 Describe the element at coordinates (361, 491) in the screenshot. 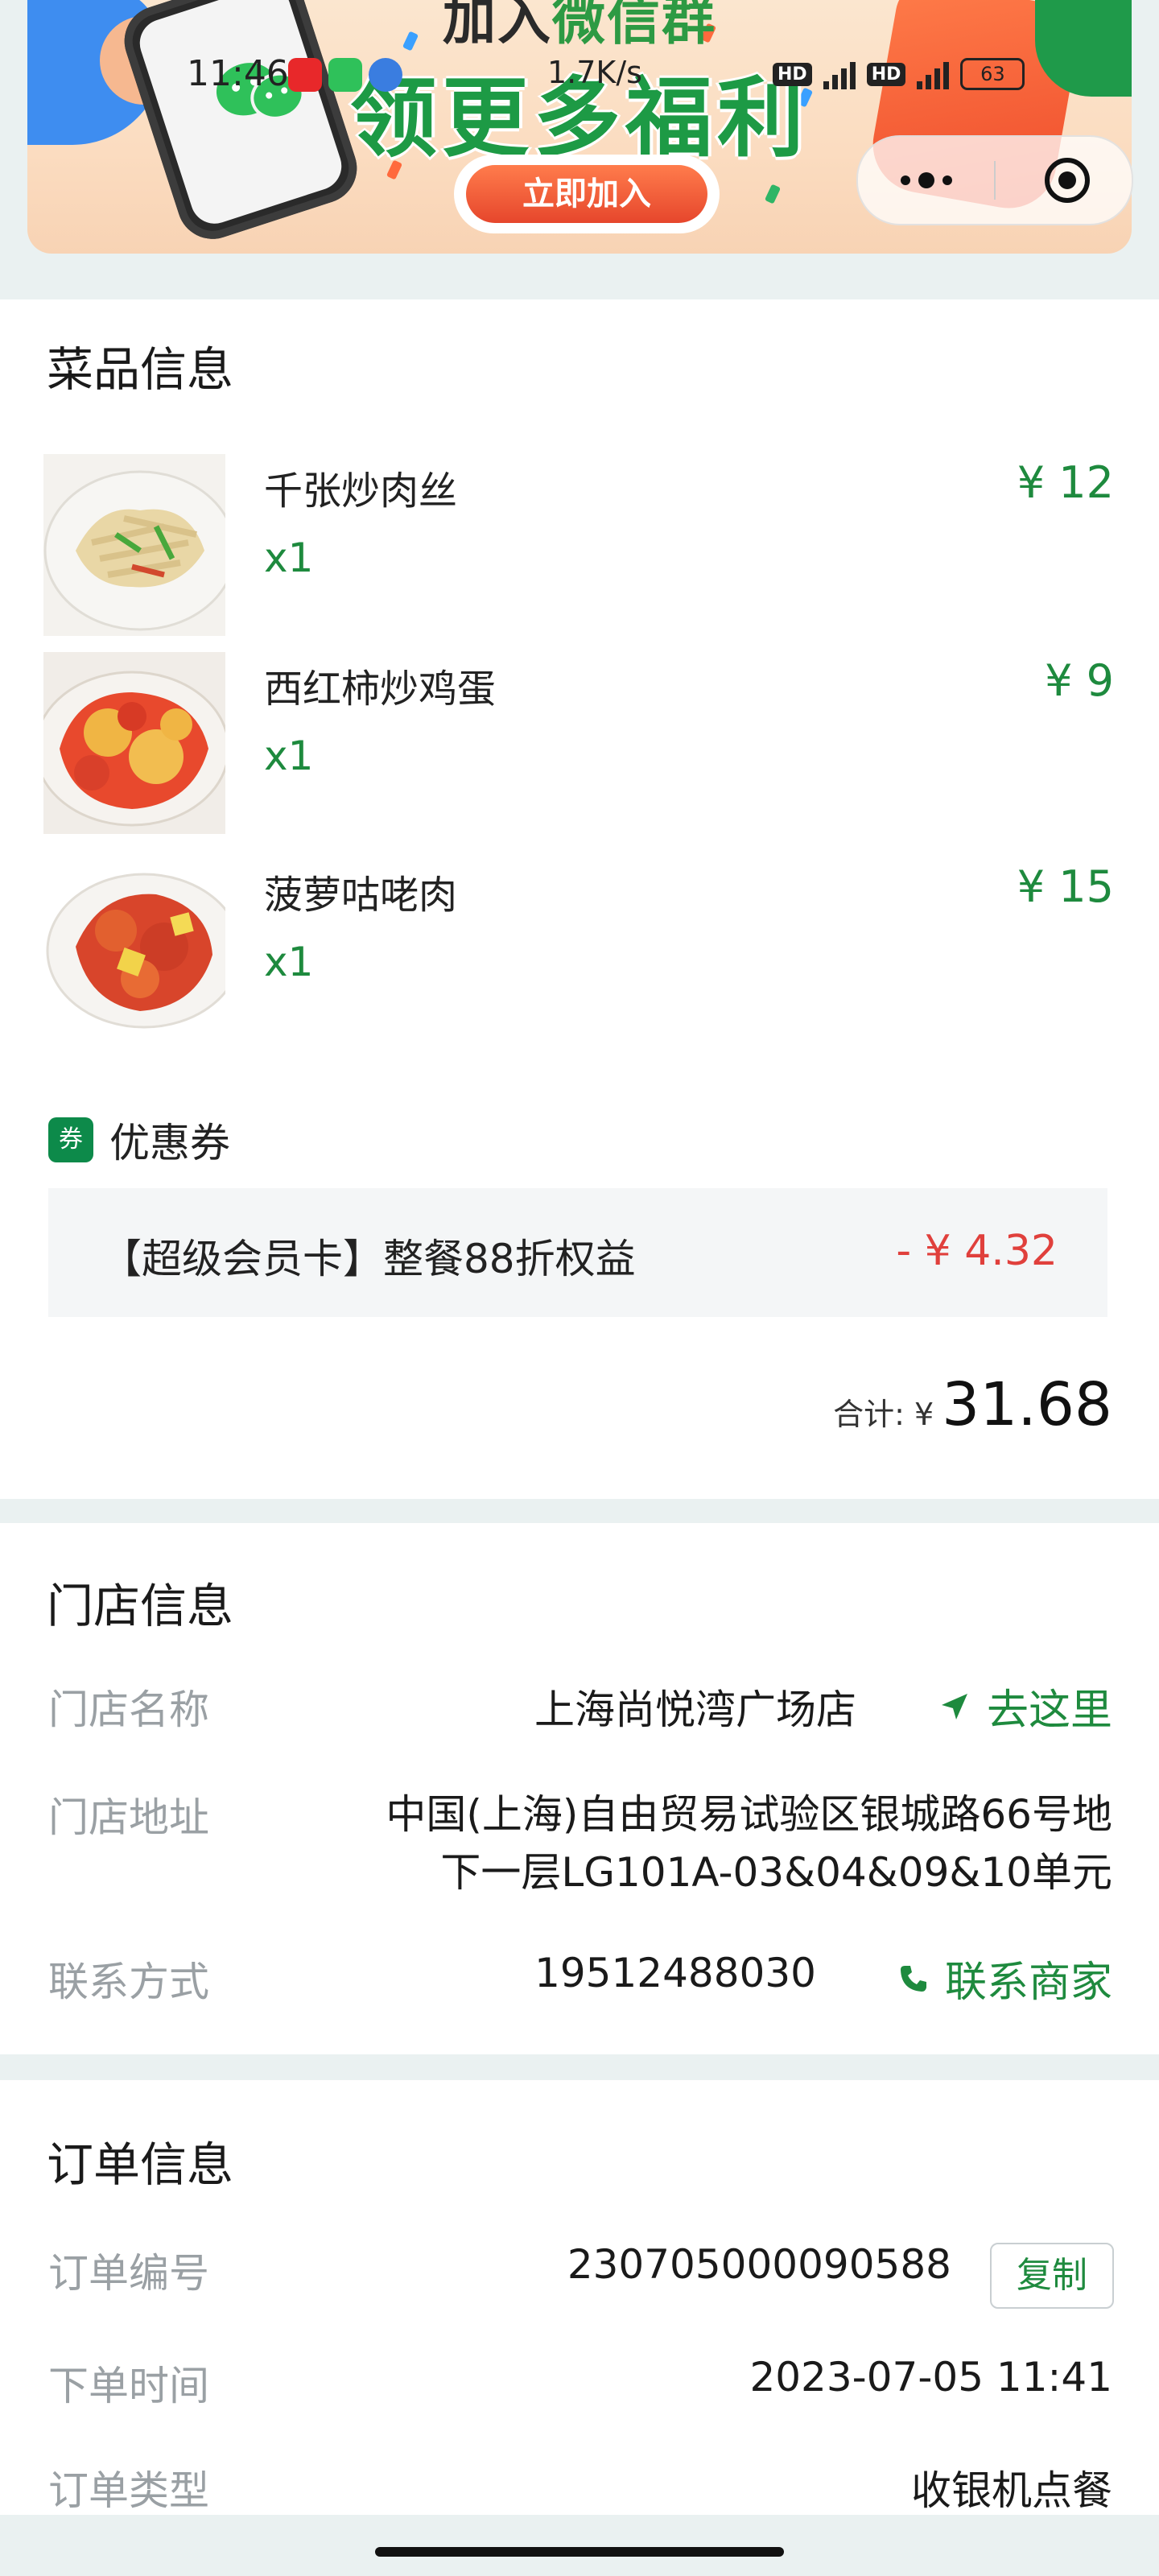

I see `dish-name: 千张炒肉丝` at that location.